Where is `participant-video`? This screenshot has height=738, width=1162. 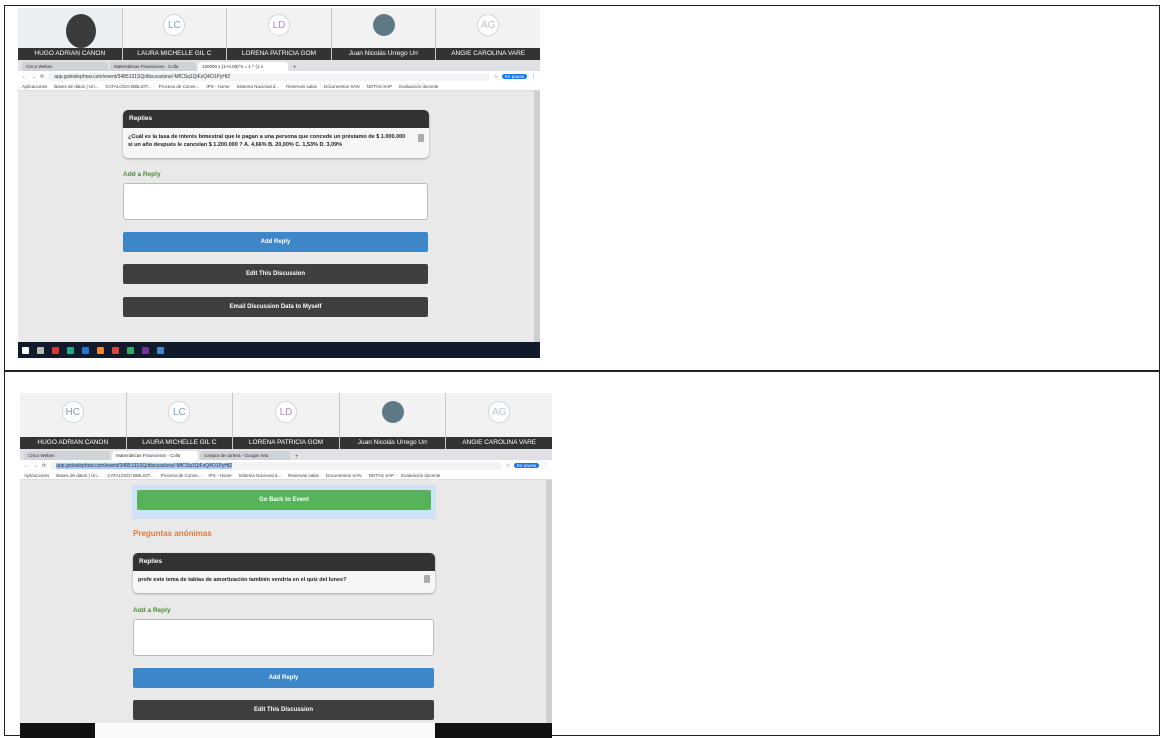
participant-video is located at coordinates (81, 31).